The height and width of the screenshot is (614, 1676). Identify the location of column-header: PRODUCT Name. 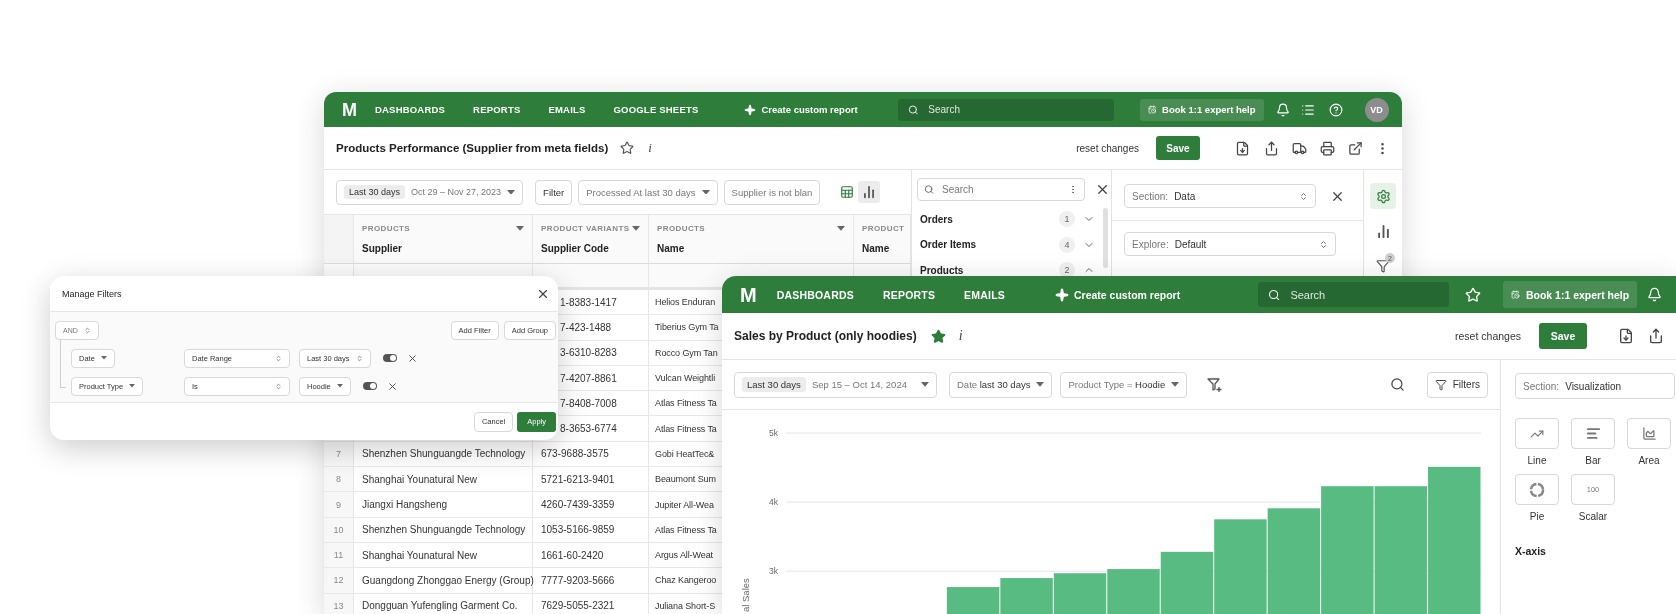
(882, 239).